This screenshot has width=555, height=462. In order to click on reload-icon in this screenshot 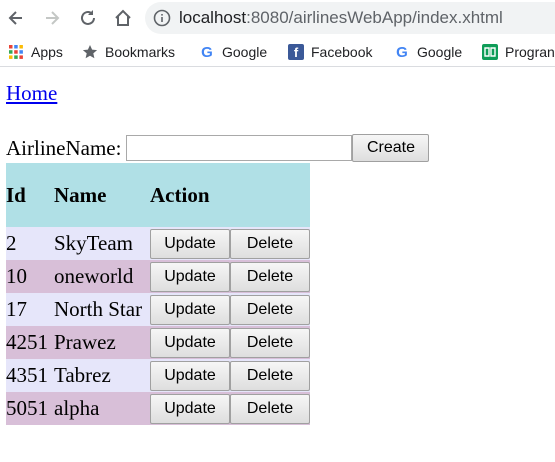, I will do `click(88, 18)`.